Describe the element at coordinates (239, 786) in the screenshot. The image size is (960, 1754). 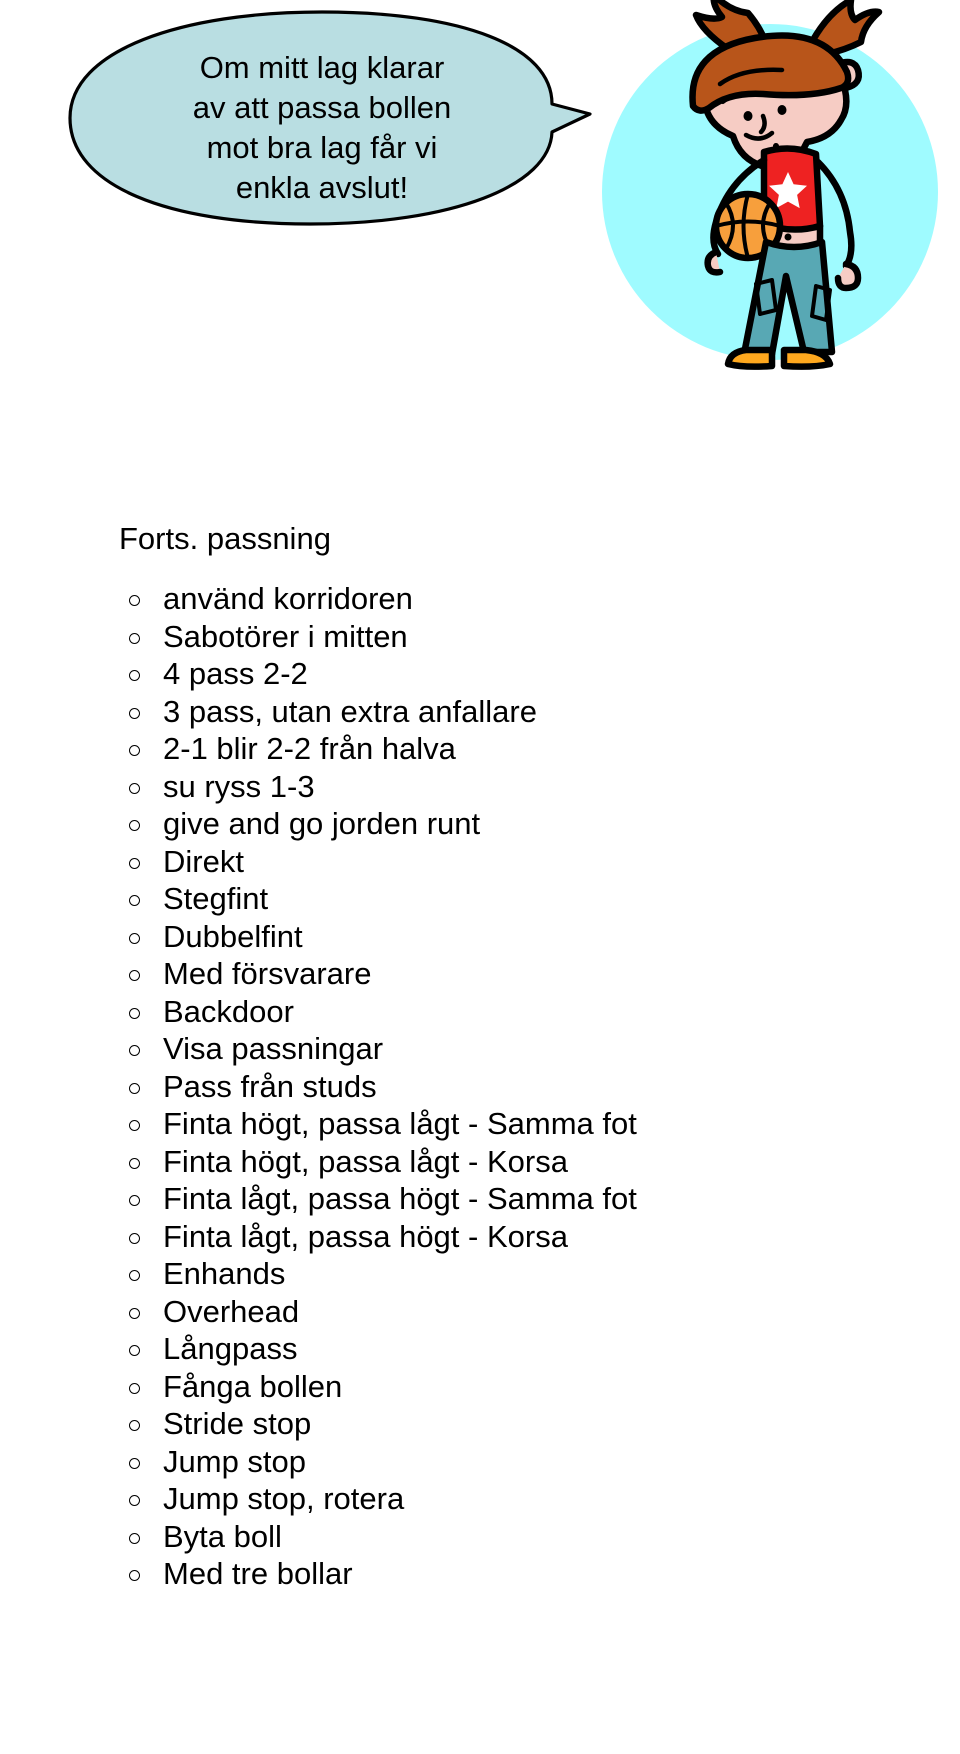
I see `list-item-label: su ryss 1-3` at that location.